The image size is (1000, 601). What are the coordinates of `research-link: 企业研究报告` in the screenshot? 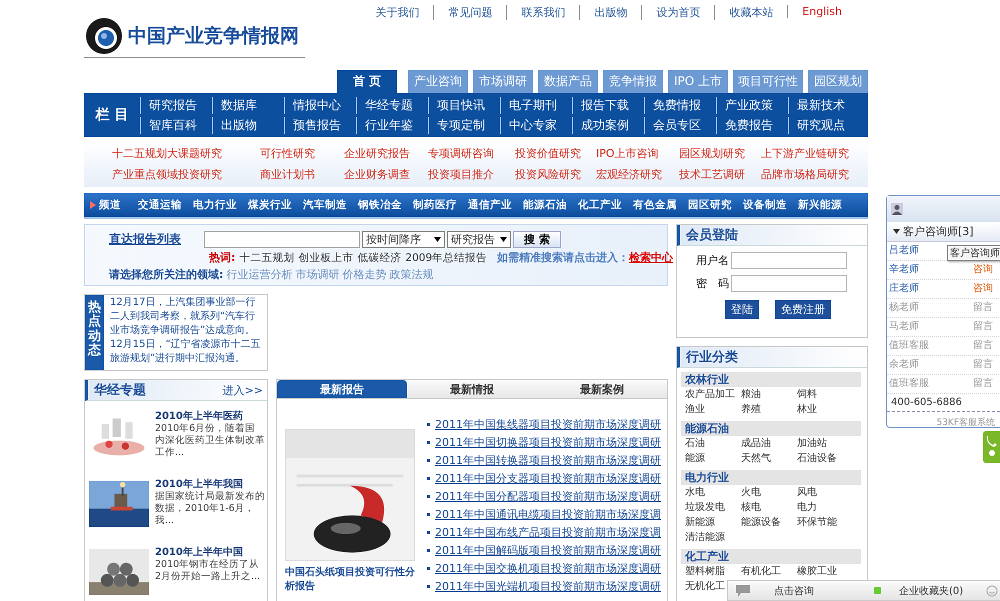 It's located at (386, 153).